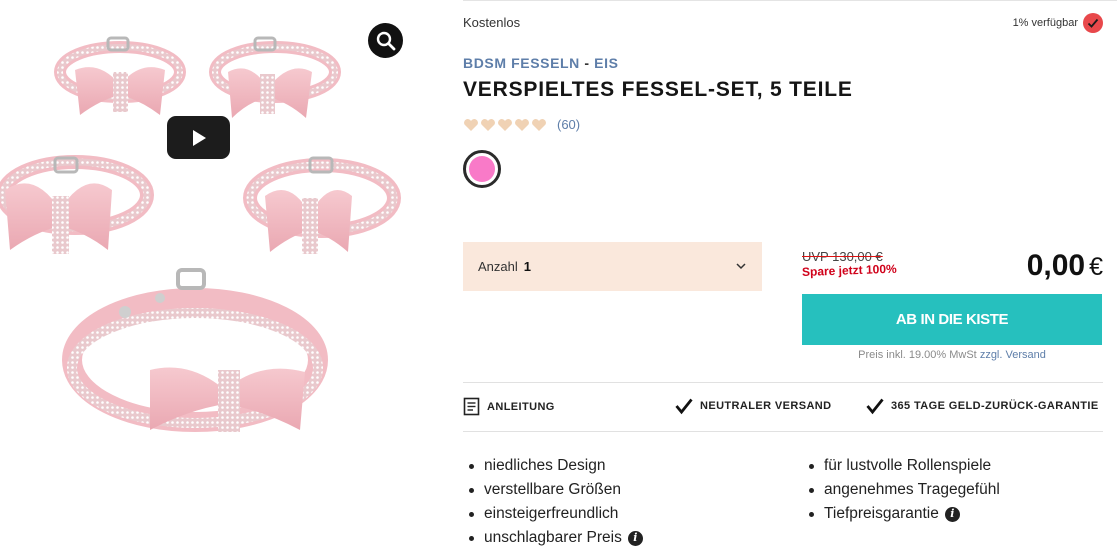 The height and width of the screenshot is (554, 1117). I want to click on color-swatch-pink, so click(482, 169).